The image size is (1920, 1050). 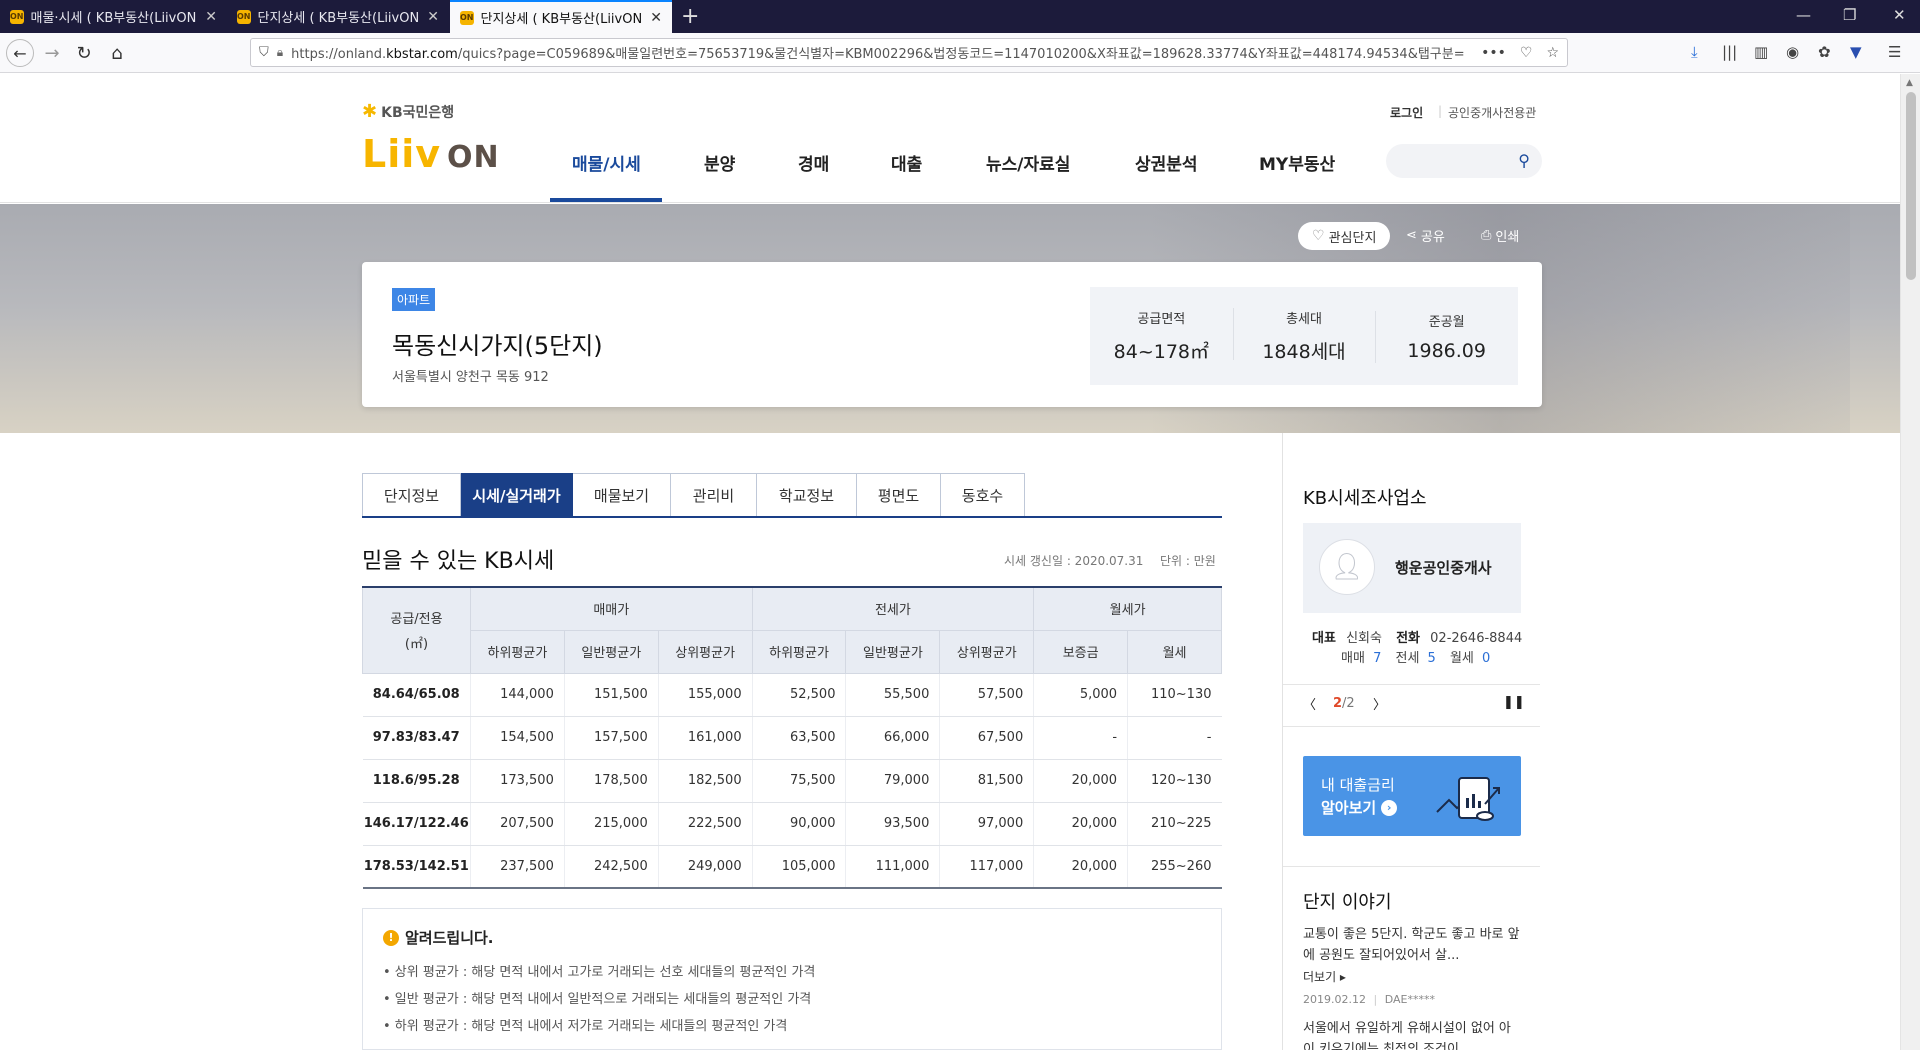 What do you see at coordinates (1729, 52) in the screenshot?
I see `library-icon: |||` at bounding box center [1729, 52].